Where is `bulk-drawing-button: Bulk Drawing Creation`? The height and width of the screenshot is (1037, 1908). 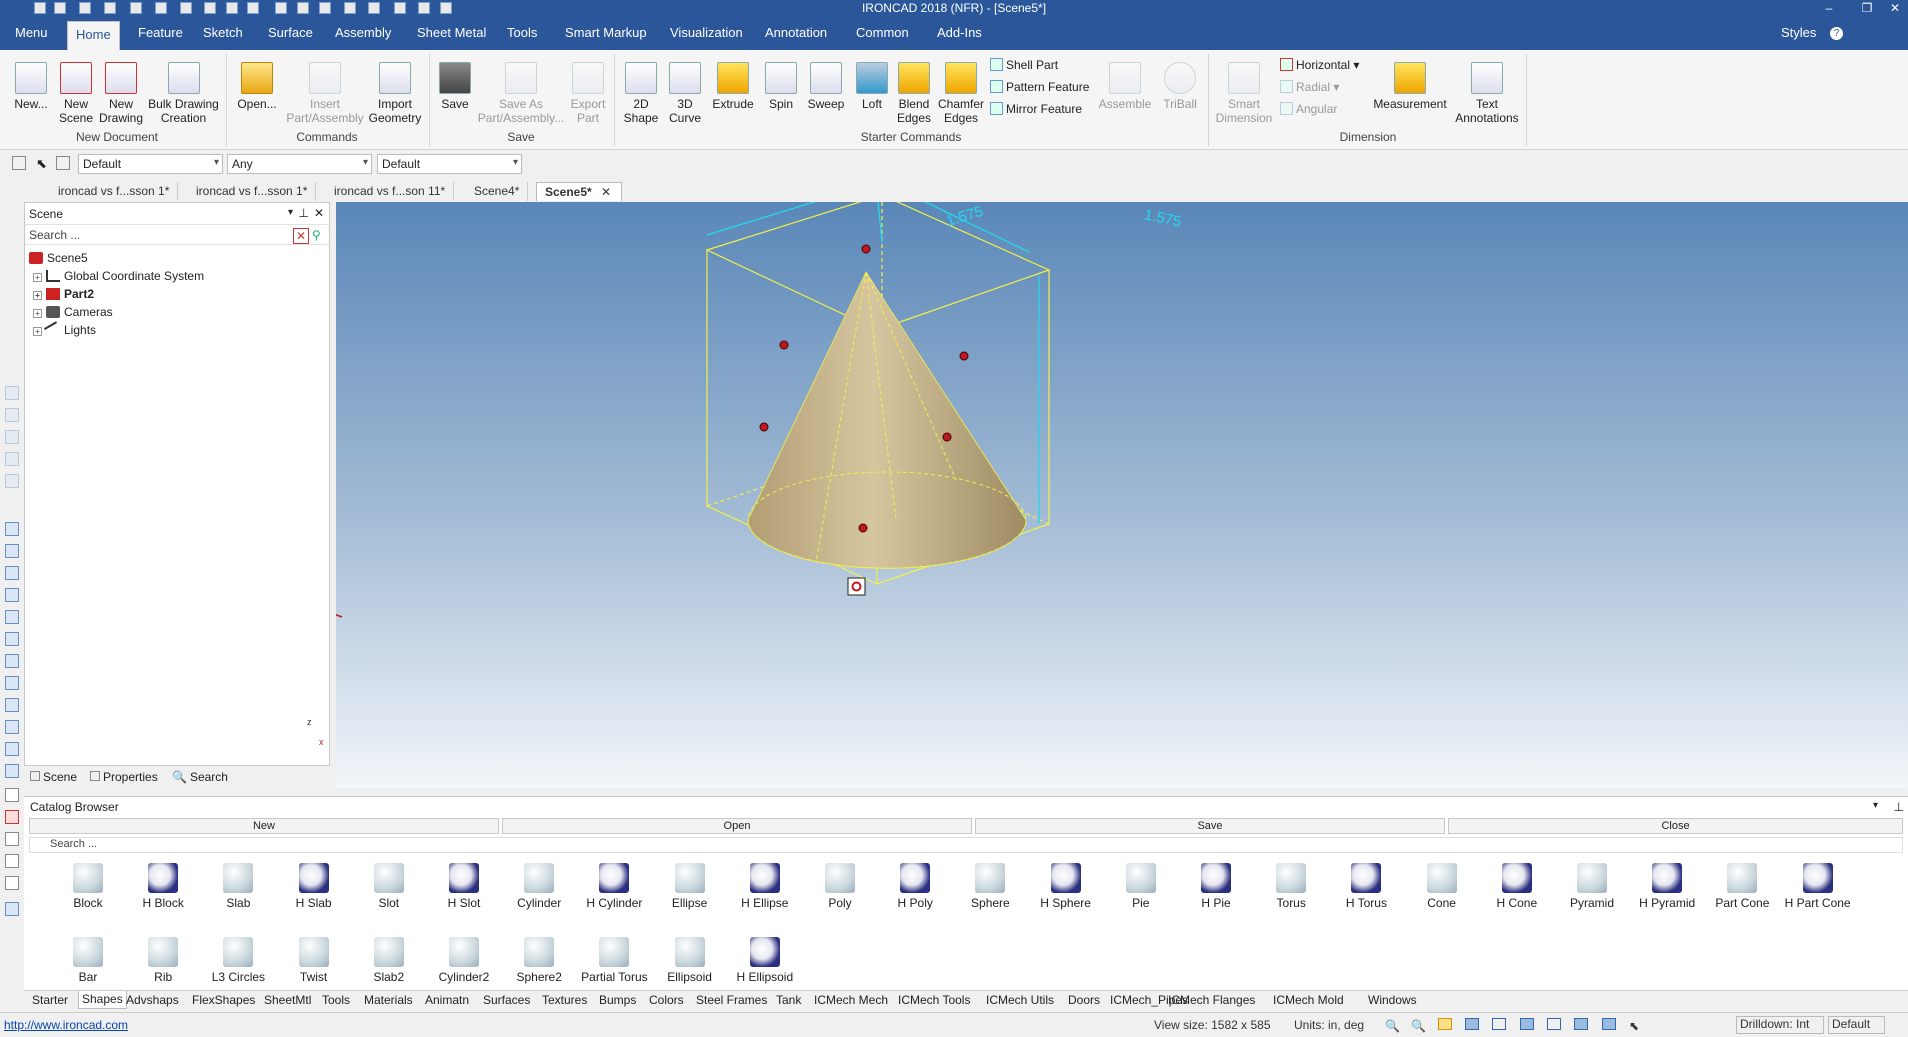 bulk-drawing-button: Bulk Drawing Creation is located at coordinates (183, 93).